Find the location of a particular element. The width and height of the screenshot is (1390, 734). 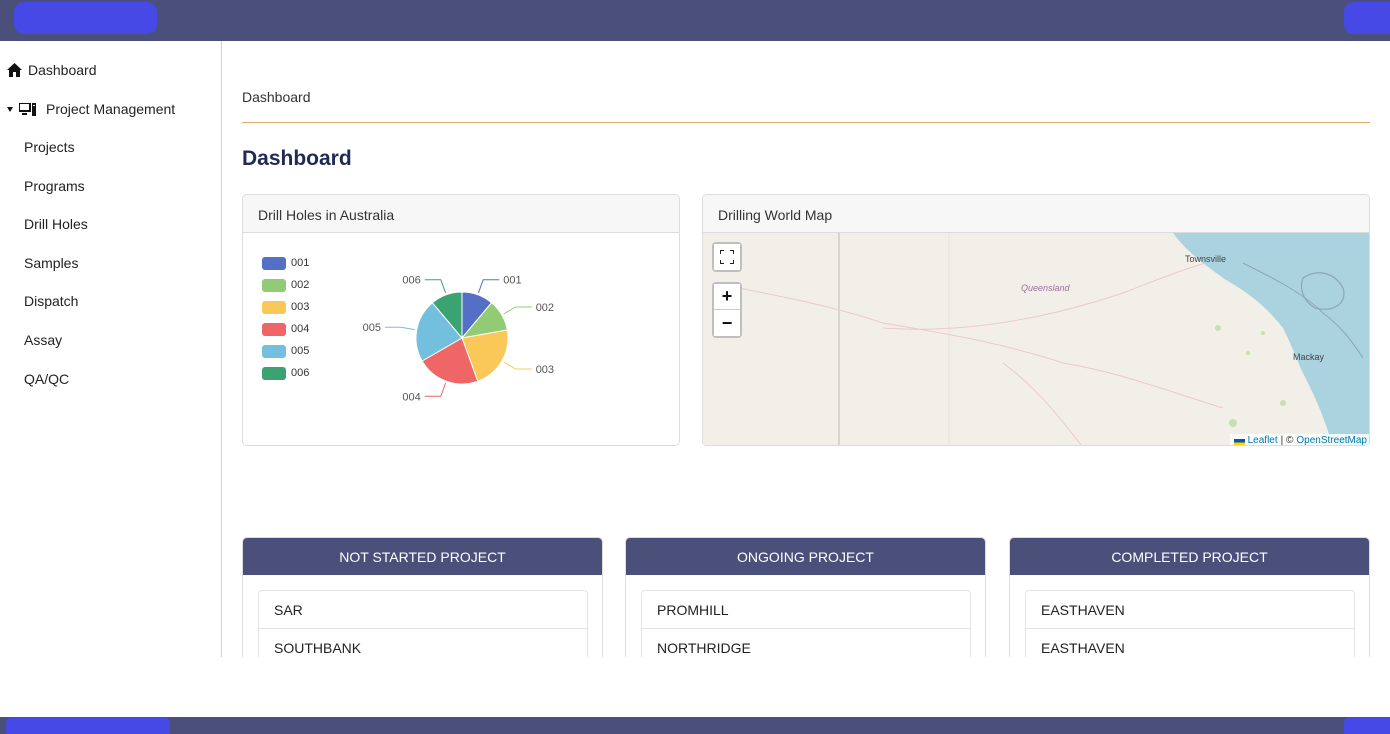

not-started-project-card: NOT STARTED PROJECT SAR SOUTHBANK is located at coordinates (422, 597).